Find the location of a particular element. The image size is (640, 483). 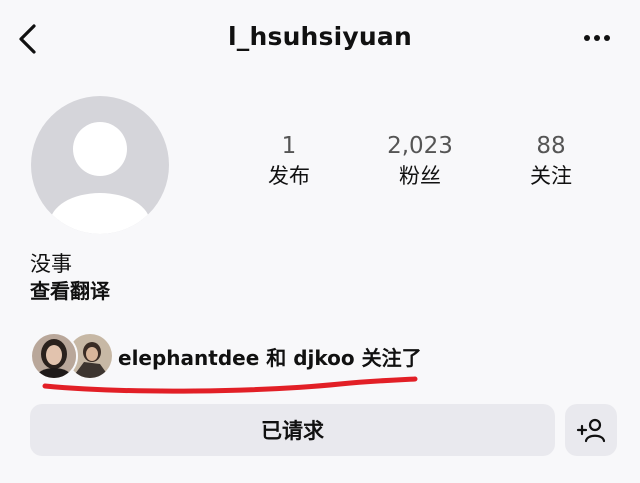

stat-followers-label: 粉丝 is located at coordinates (420, 176).